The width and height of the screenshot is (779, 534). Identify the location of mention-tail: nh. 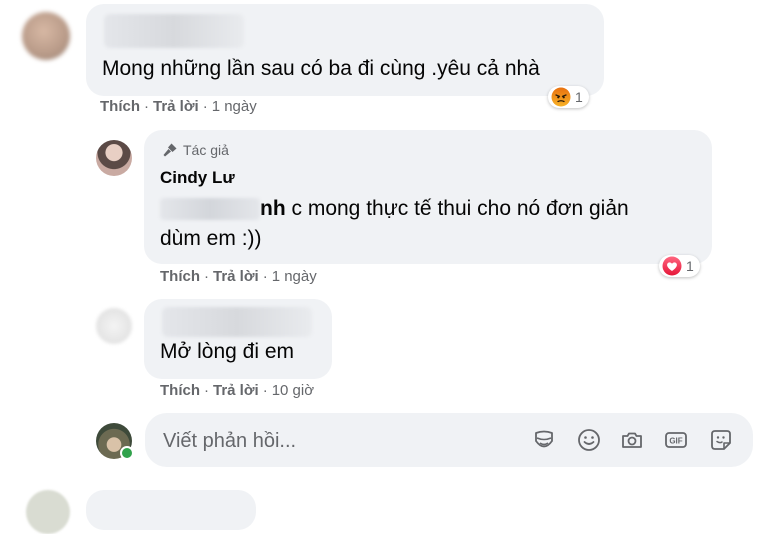
(273, 208).